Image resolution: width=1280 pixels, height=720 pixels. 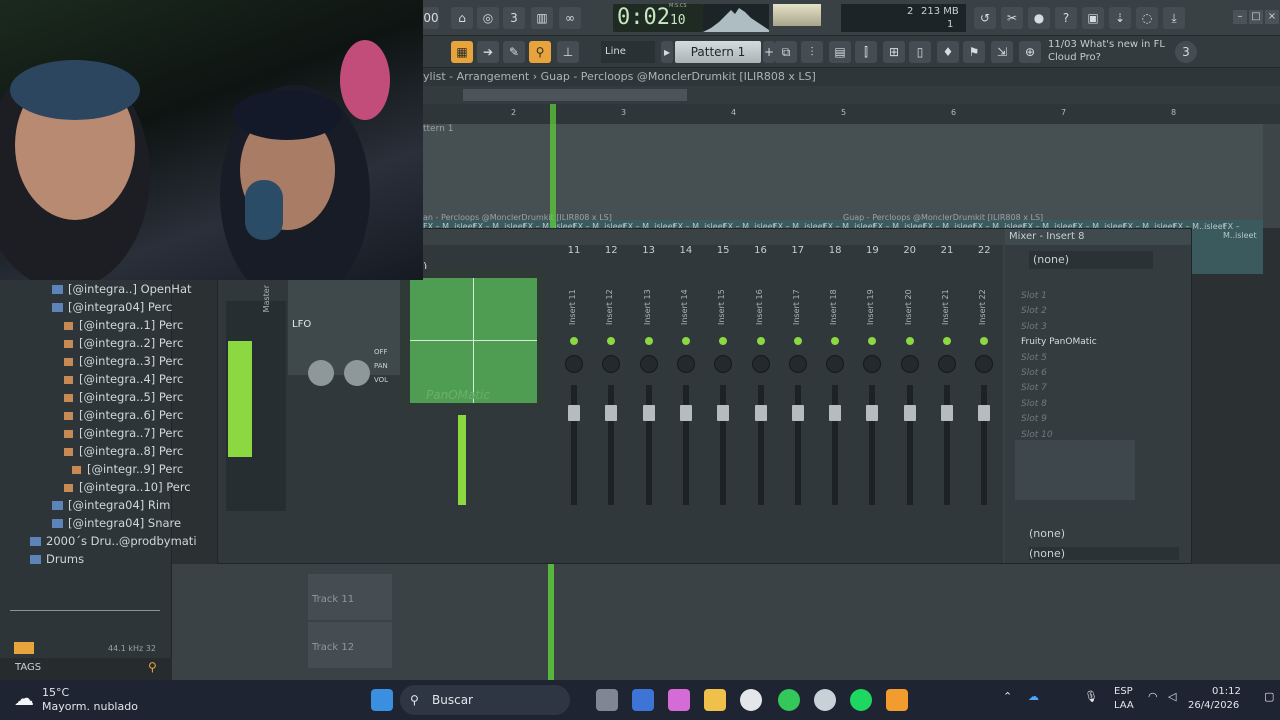 What do you see at coordinates (1240, 17) in the screenshot?
I see `minimize-icon: –` at bounding box center [1240, 17].